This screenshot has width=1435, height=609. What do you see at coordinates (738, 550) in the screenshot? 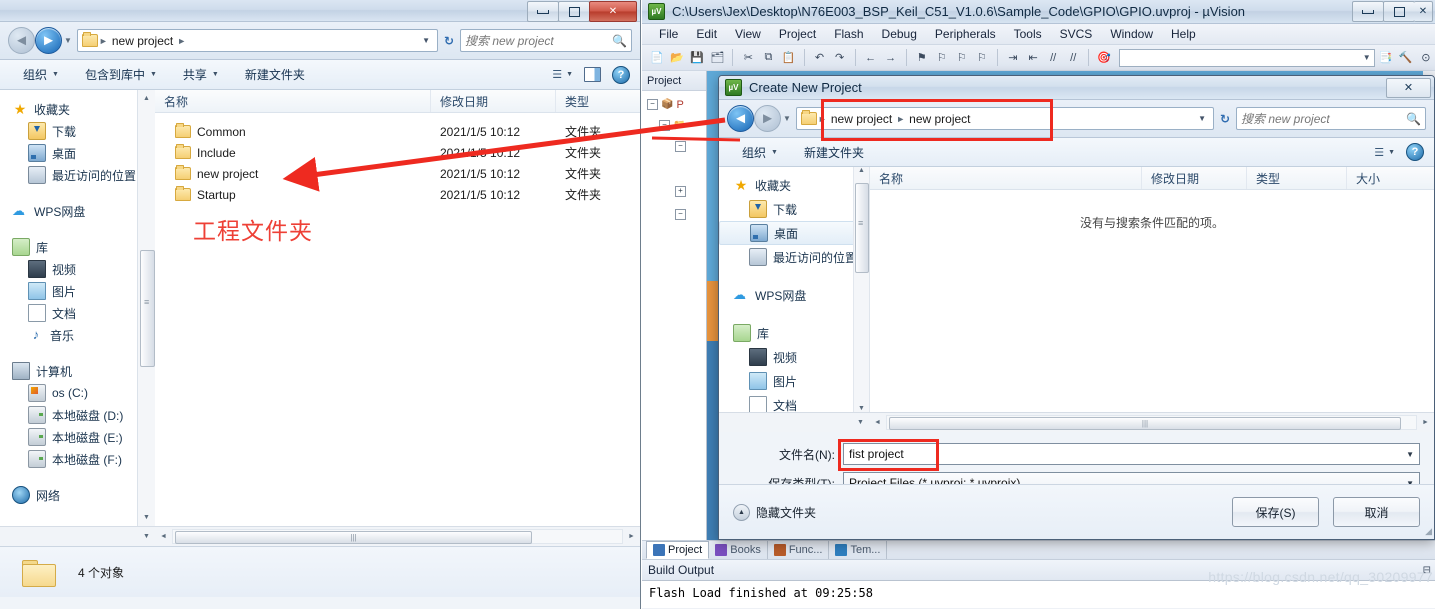
I see `tab-books: Books` at bounding box center [738, 550].